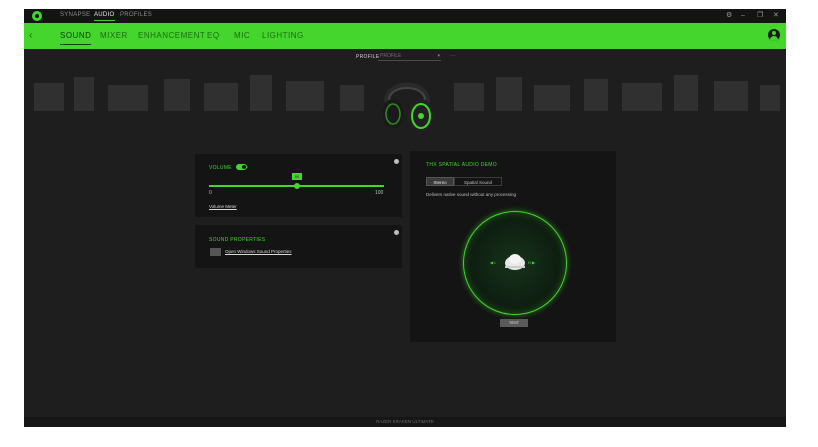 Image resolution: width=818 pixels, height=447 pixels. Describe the element at coordinates (30, 36) in the screenshot. I see `chevron-left-icon: ‹` at that location.